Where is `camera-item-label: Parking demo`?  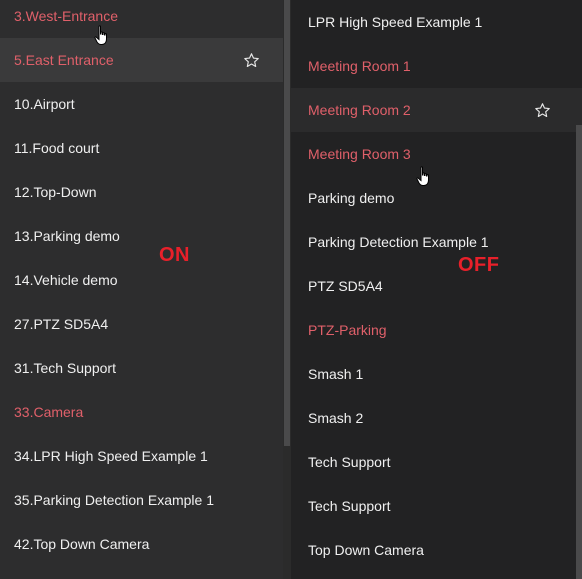 camera-item-label: Parking demo is located at coordinates (351, 198).